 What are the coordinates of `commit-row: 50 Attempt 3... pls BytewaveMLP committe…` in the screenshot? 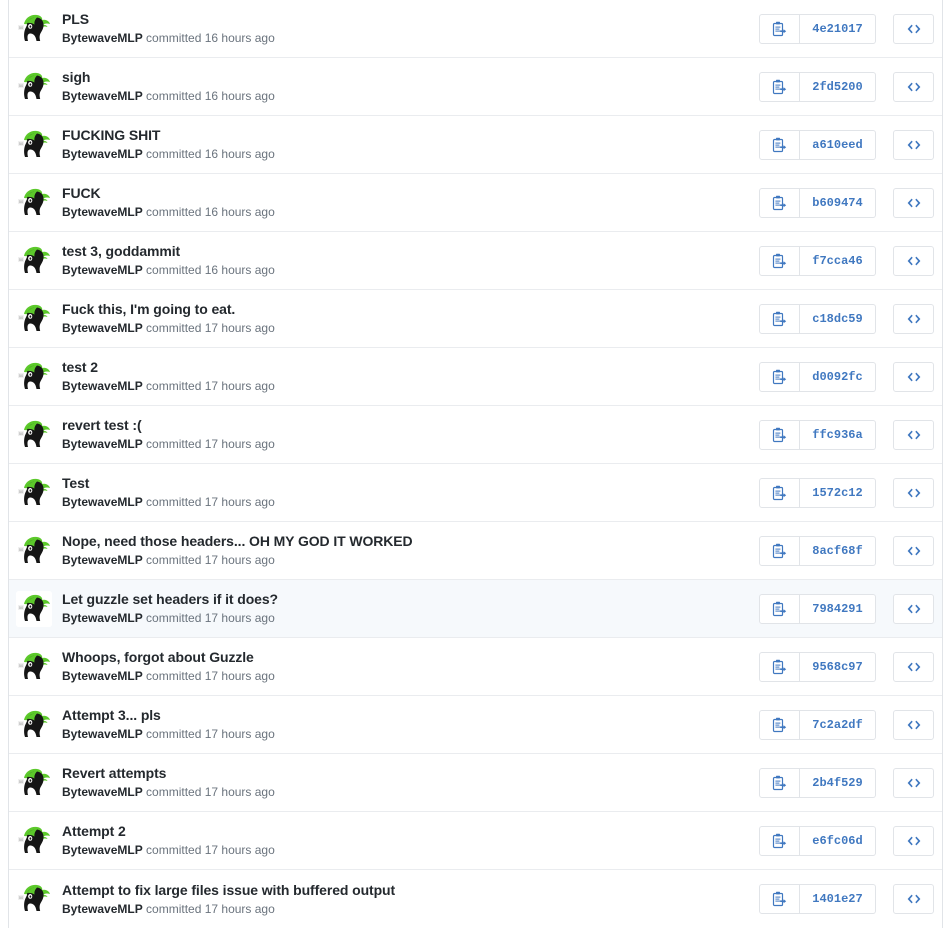 It's located at (475, 725).